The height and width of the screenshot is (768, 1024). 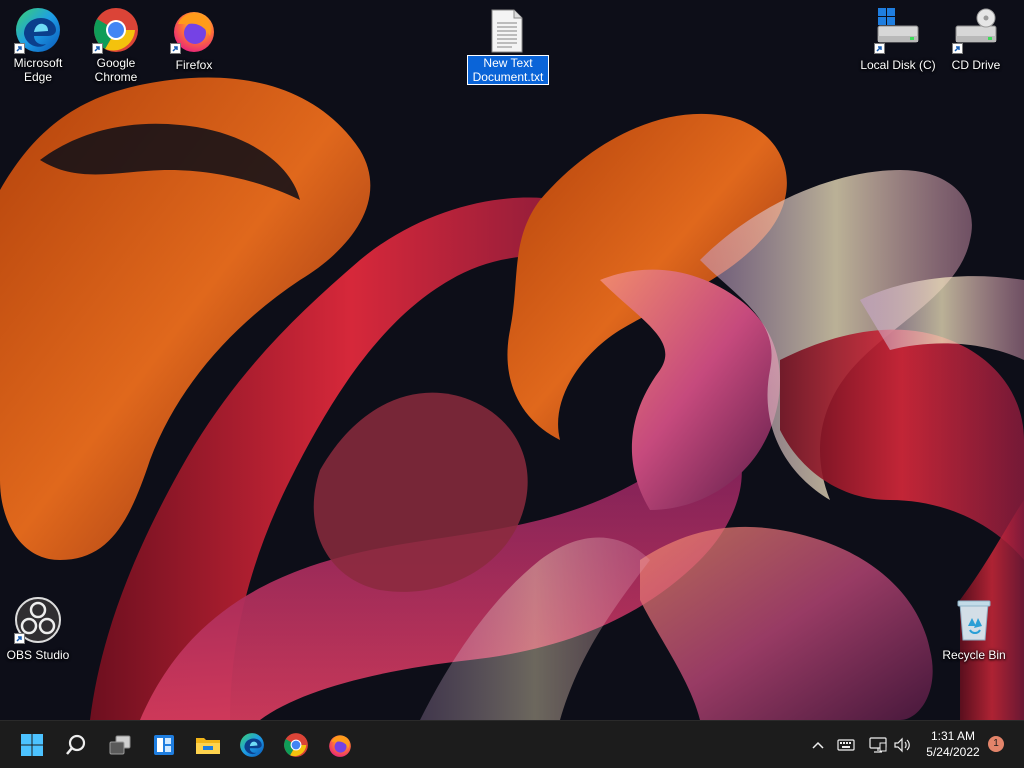 I want to click on search-icon, so click(x=76, y=744).